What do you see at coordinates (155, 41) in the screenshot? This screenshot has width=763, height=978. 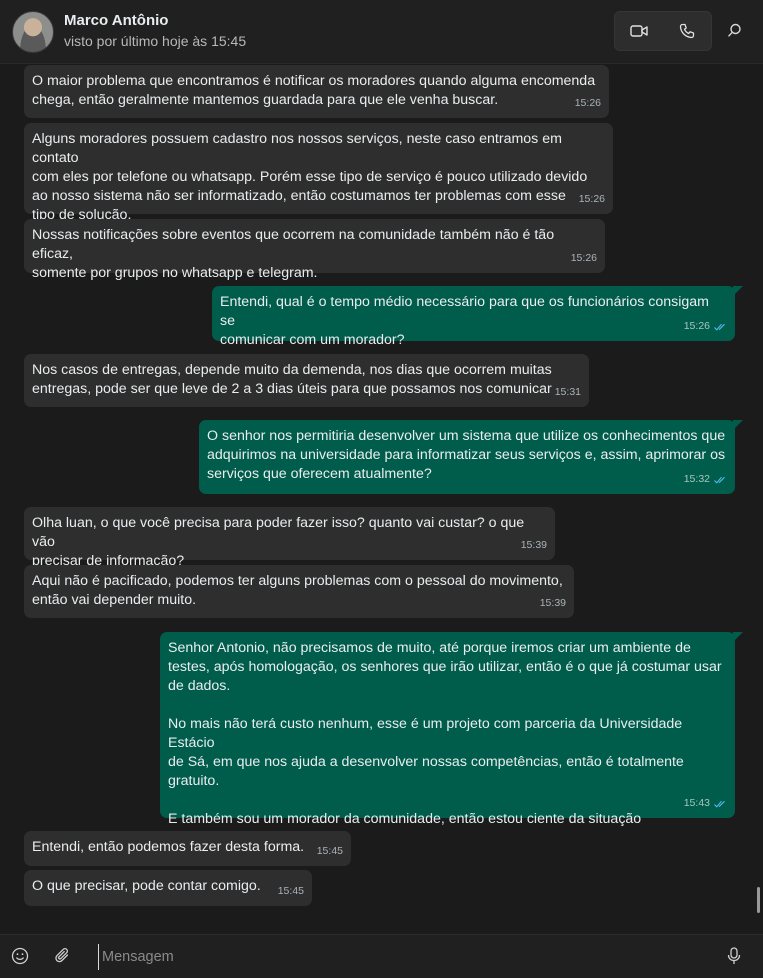 I see `contact-status: visto por último hoje às 15:45` at bounding box center [155, 41].